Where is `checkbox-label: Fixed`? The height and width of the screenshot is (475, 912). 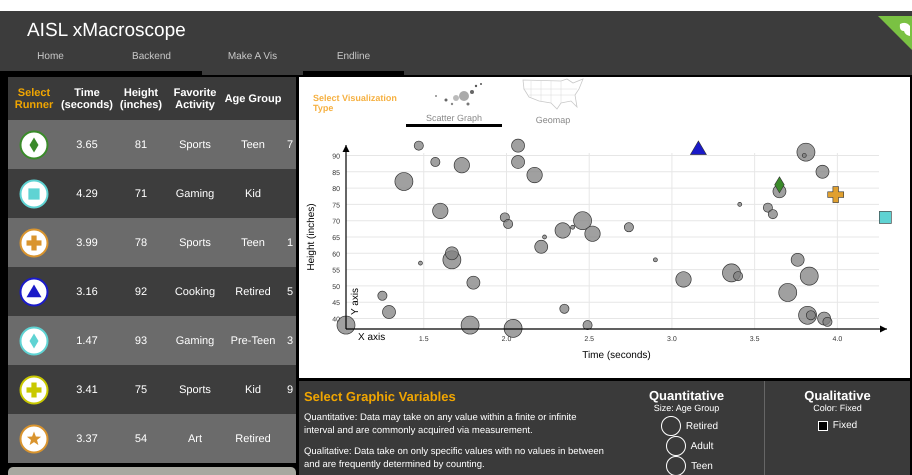 checkbox-label: Fixed is located at coordinates (845, 425).